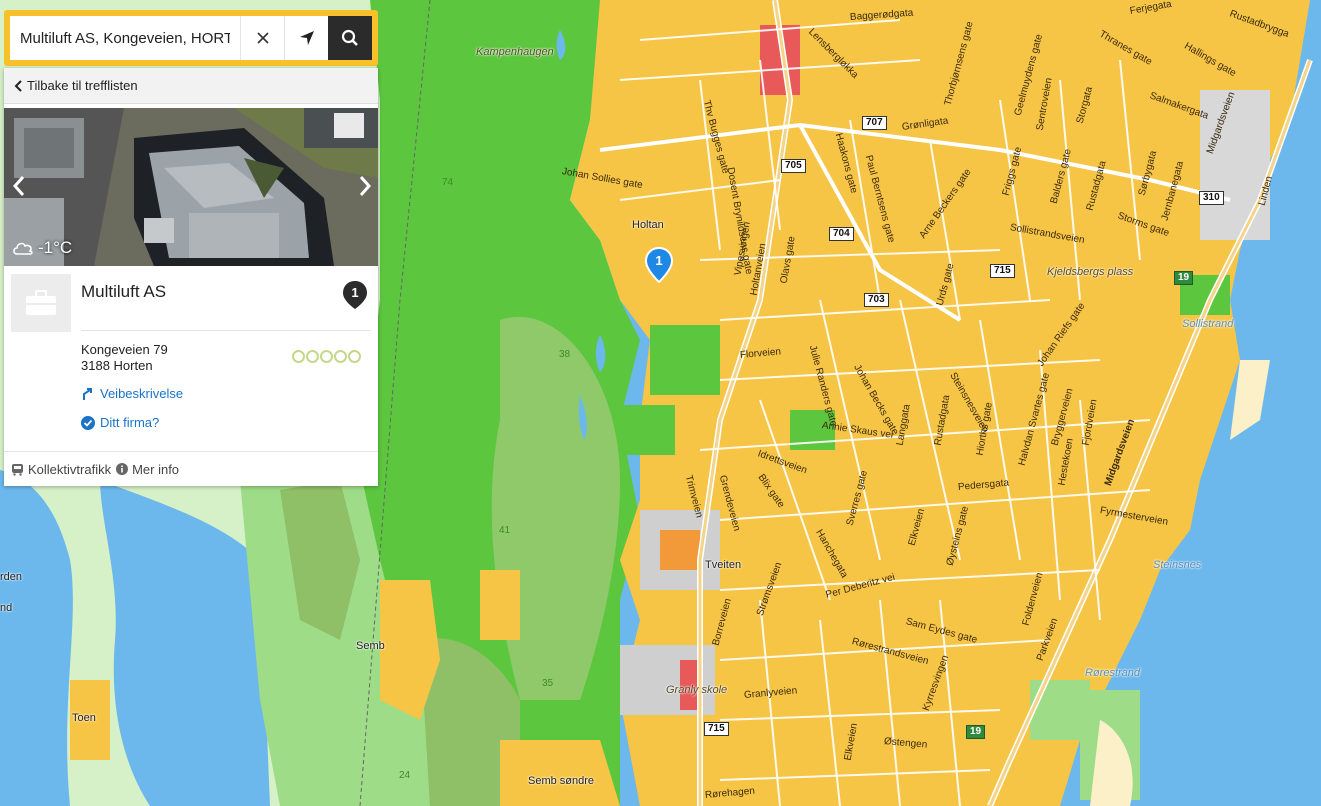 The width and height of the screenshot is (1321, 806). Describe the element at coordinates (70, 469) in the screenshot. I see `transit-label: Kollektivtrafikk` at that location.